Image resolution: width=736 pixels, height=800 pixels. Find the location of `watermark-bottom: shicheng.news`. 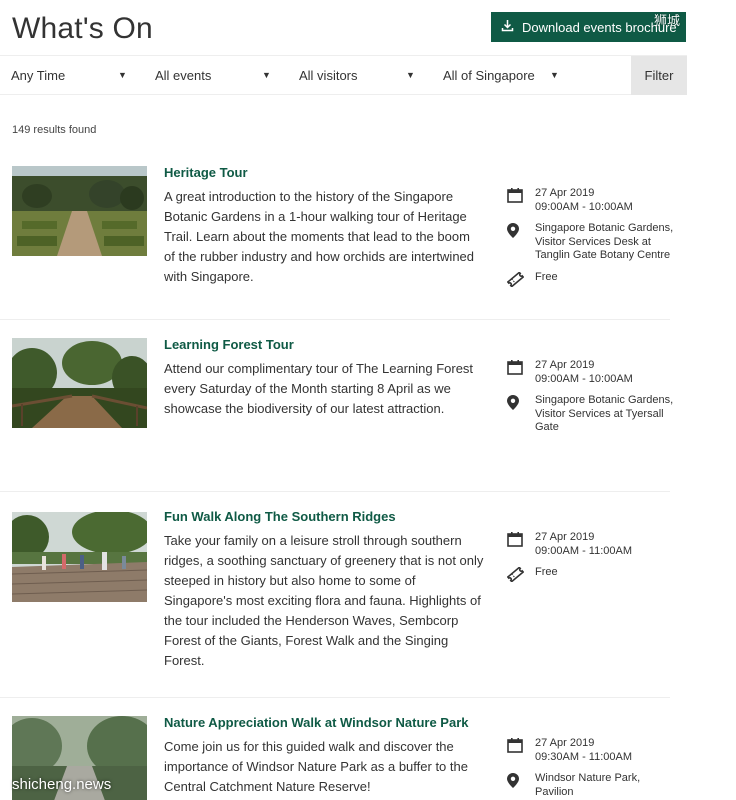

watermark-bottom: shicheng.news is located at coordinates (62, 784).